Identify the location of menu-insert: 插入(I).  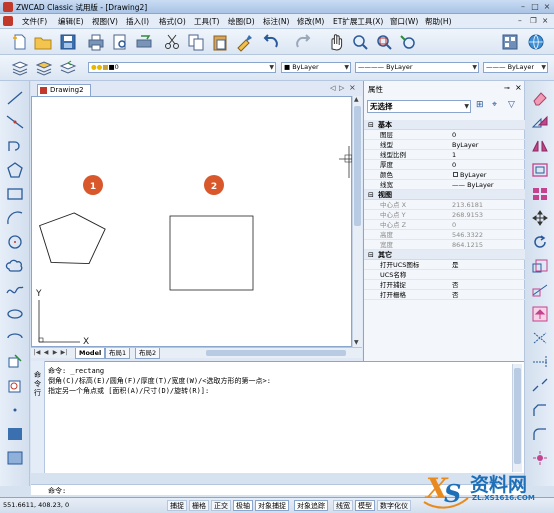
(137, 21).